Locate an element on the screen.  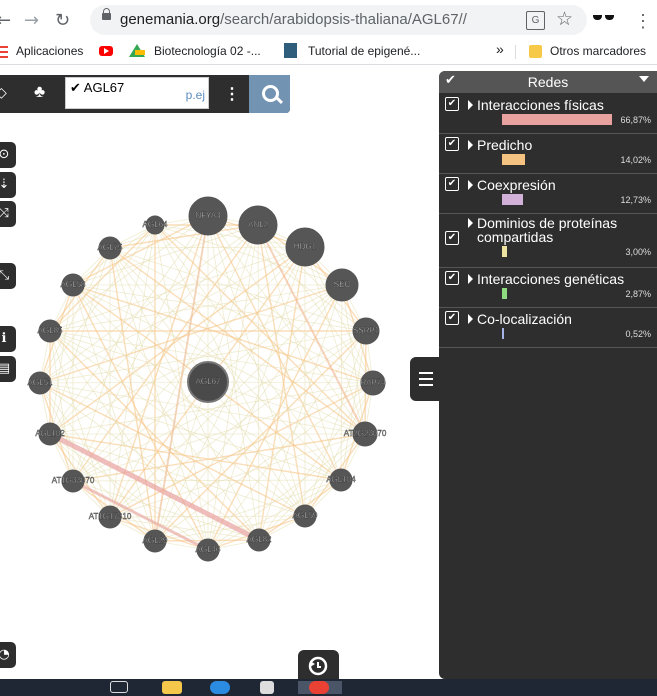
gene-node-rap74: RAP74 is located at coordinates (373, 383).